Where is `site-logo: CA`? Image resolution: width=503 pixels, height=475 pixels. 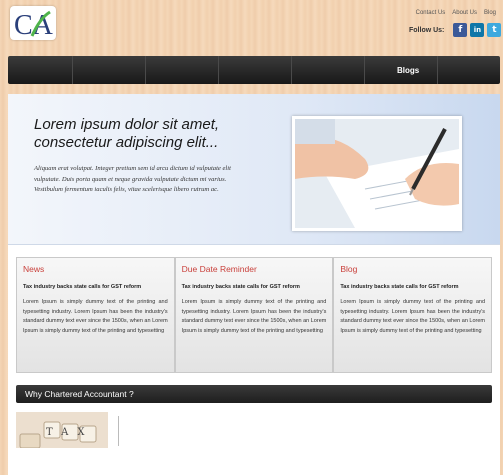
site-logo: CA is located at coordinates (33, 23).